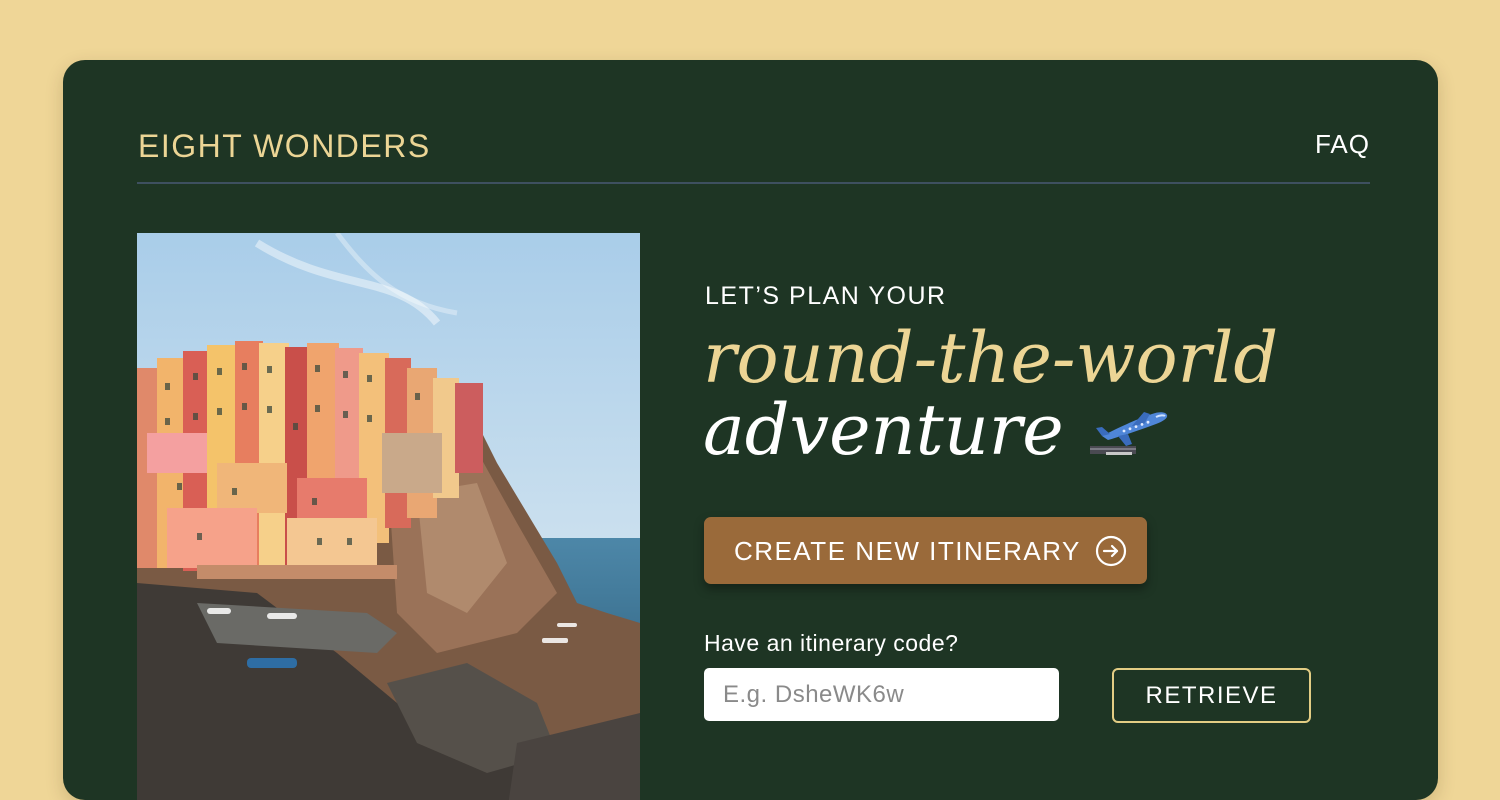 This screenshot has width=1500, height=800. I want to click on brand-logo: EIGHT WONDERS, so click(284, 146).